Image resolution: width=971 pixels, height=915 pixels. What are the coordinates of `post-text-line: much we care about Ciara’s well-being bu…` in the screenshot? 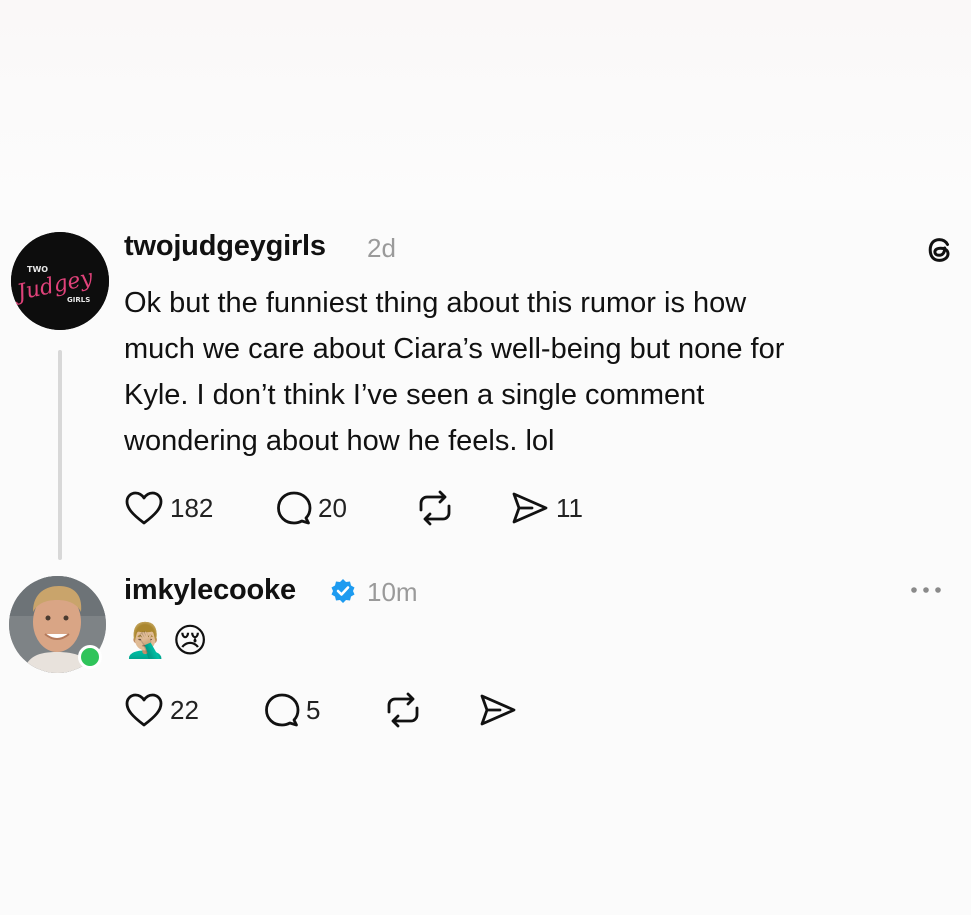 It's located at (454, 349).